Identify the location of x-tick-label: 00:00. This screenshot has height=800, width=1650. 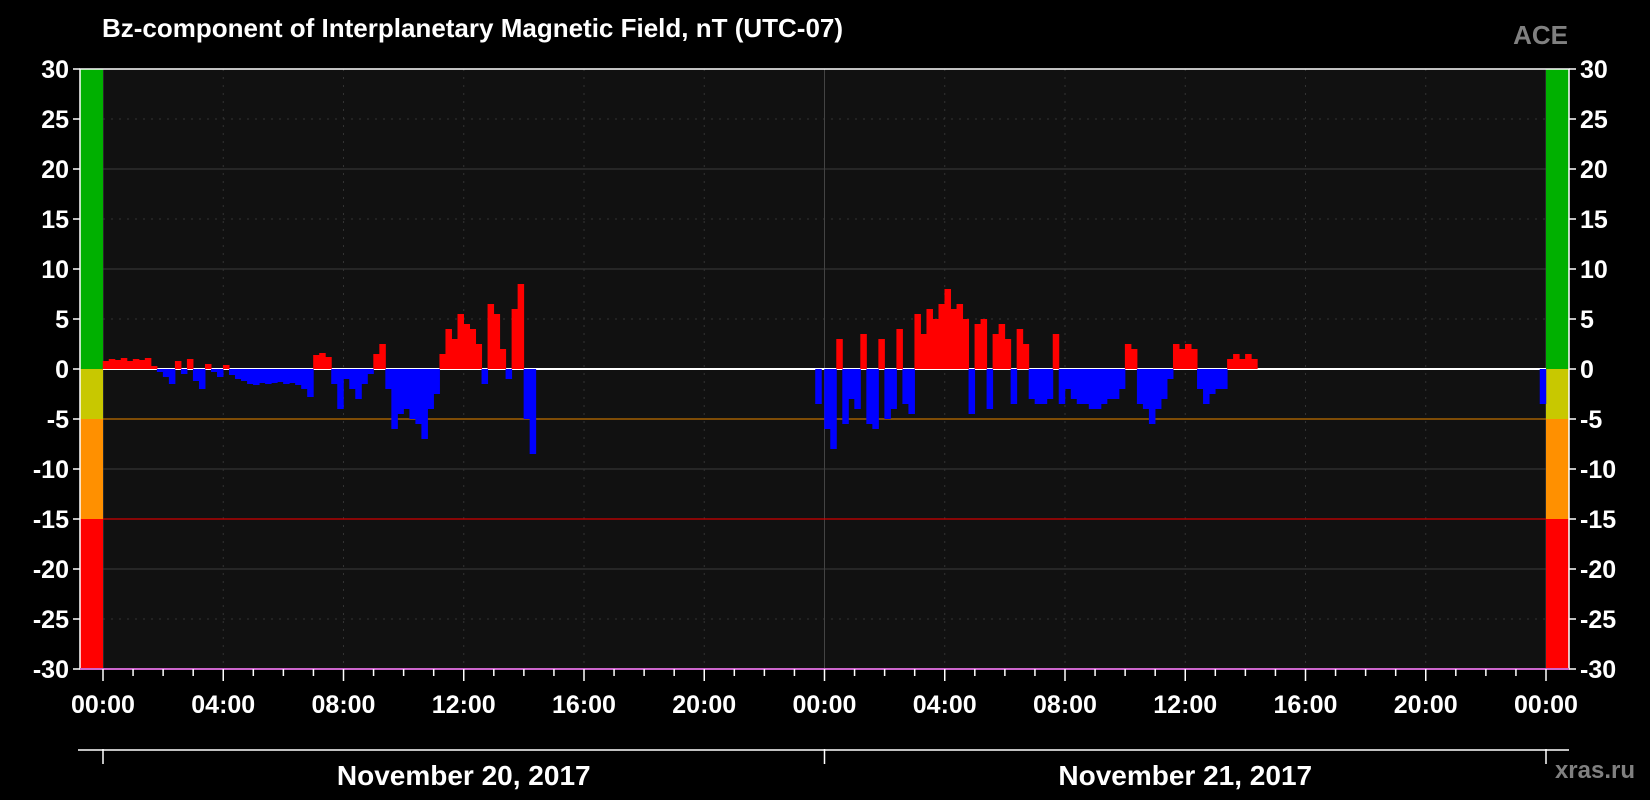
(1546, 705).